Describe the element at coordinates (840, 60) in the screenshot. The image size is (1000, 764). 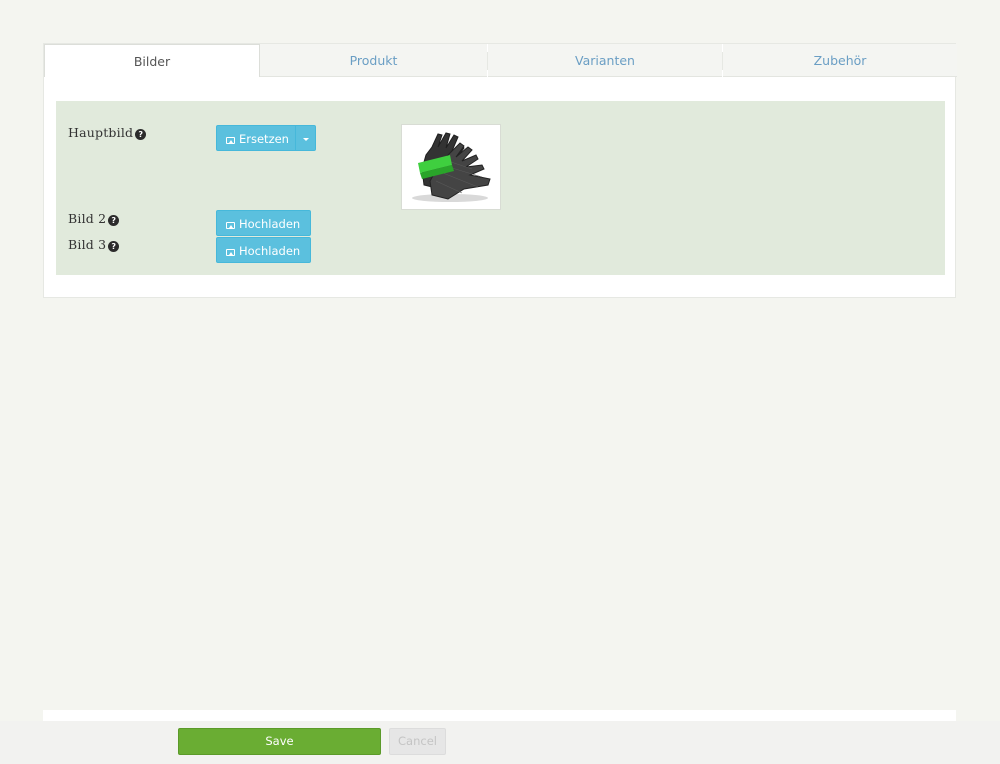
I see `tab-zubehoer: Zubehör` at that location.